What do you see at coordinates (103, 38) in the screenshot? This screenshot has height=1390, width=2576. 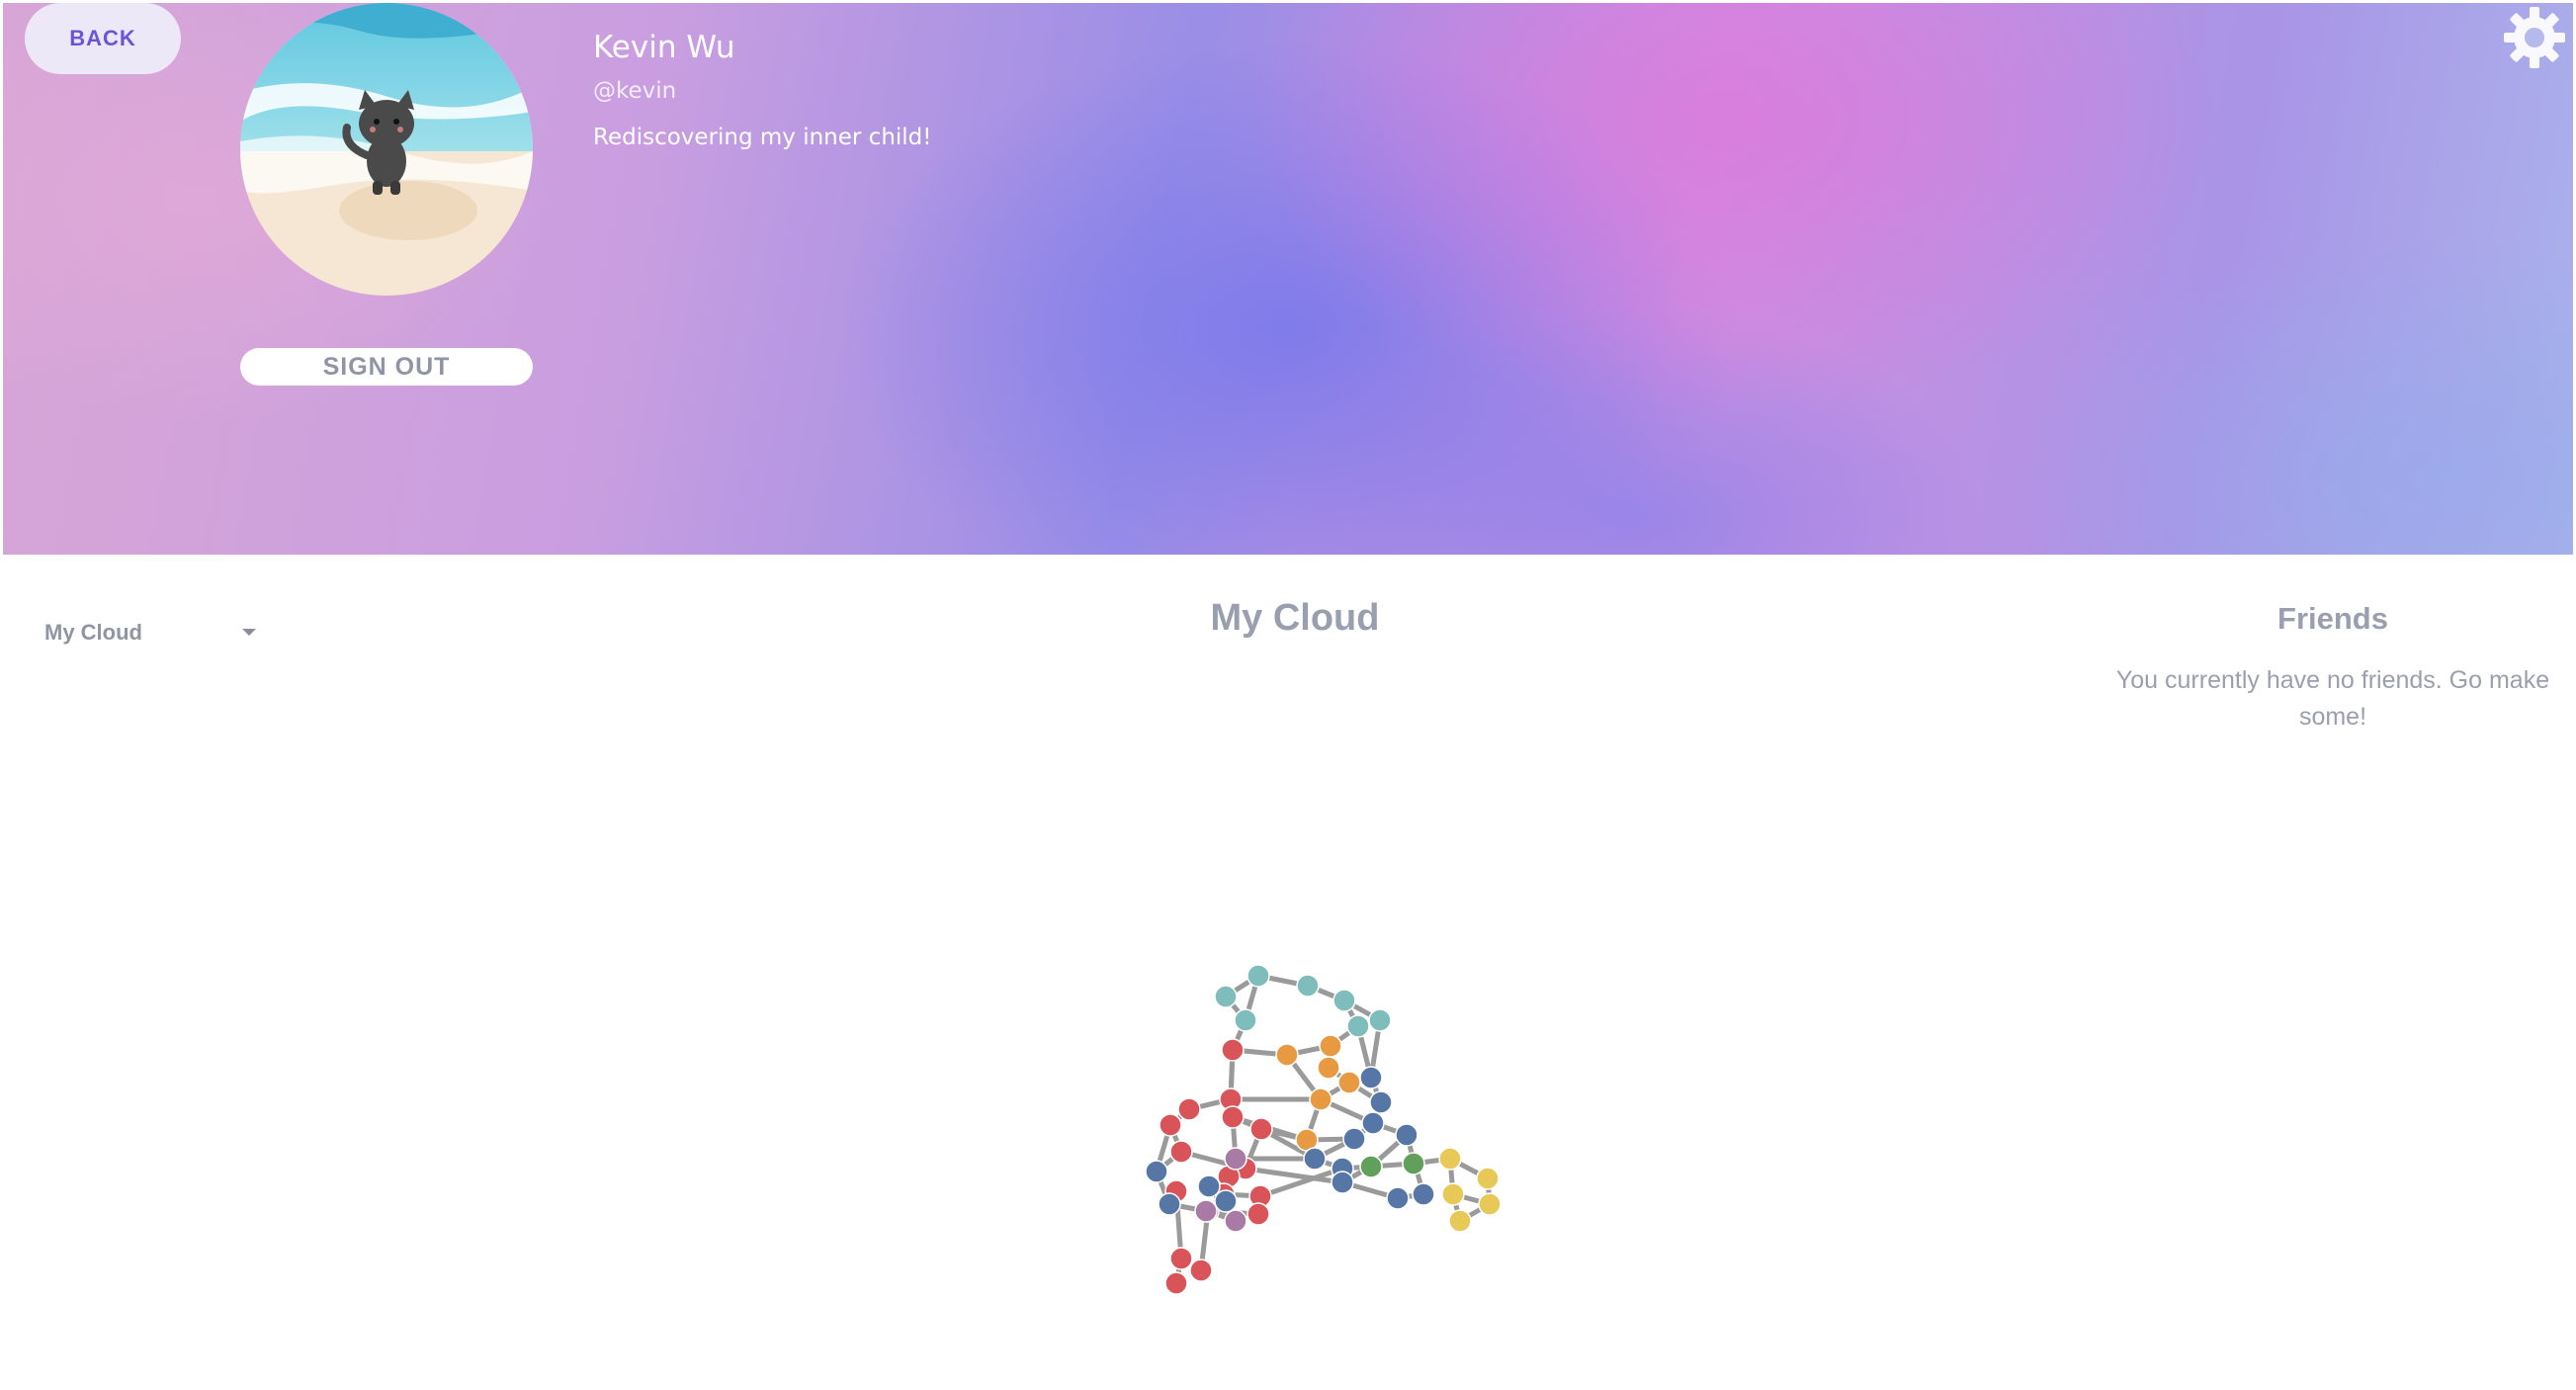 I see `back-button: BACK` at bounding box center [103, 38].